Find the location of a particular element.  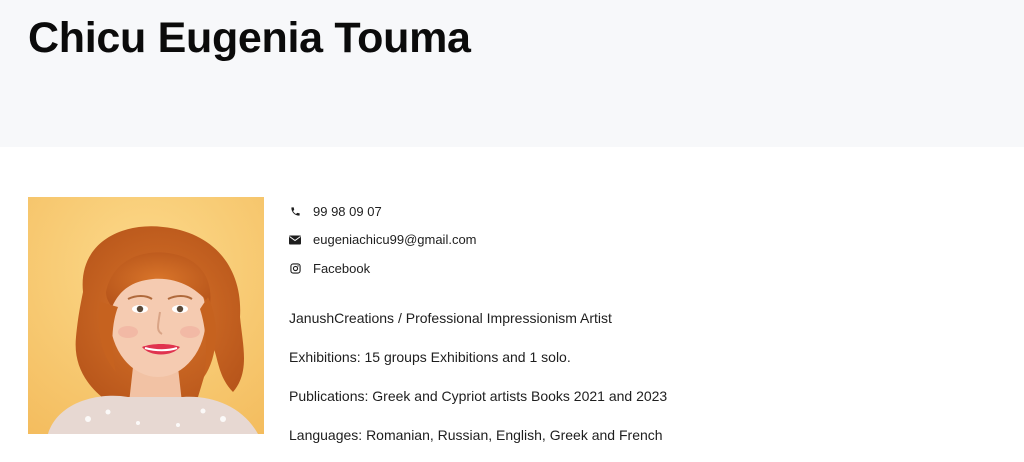

profile-photo is located at coordinates (146, 315).